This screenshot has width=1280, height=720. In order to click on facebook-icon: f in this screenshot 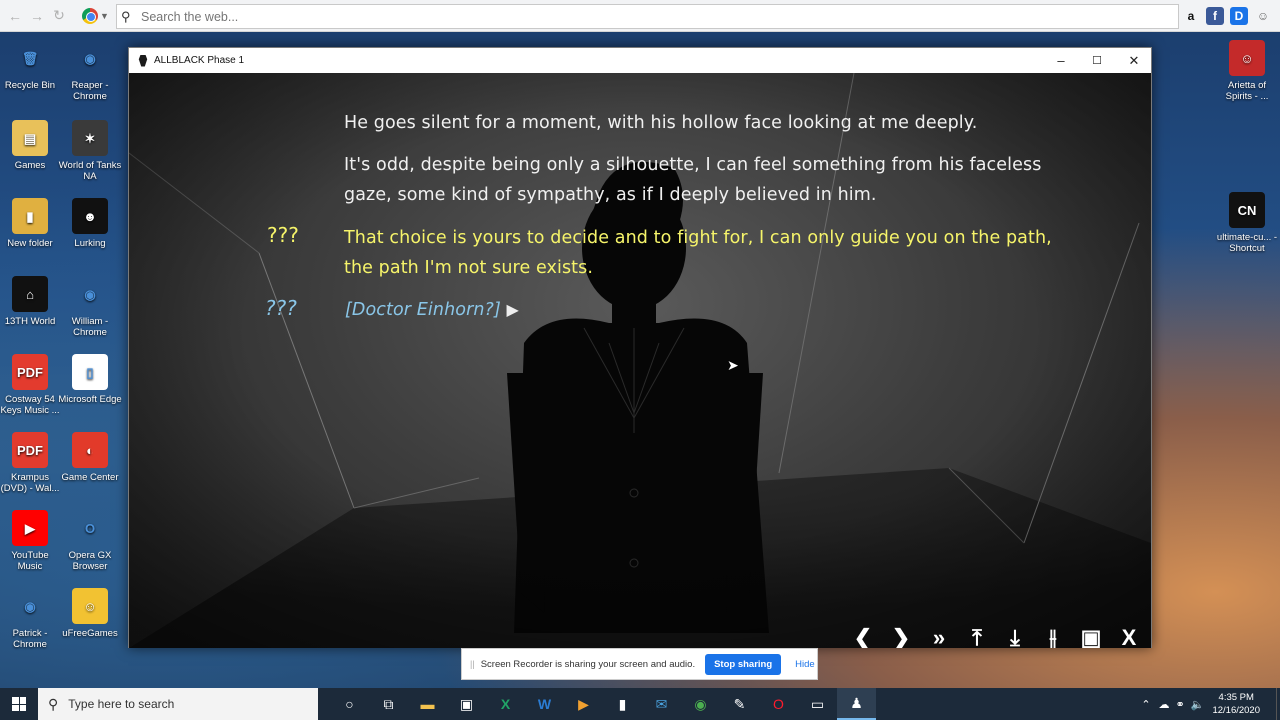, I will do `click(1215, 16)`.